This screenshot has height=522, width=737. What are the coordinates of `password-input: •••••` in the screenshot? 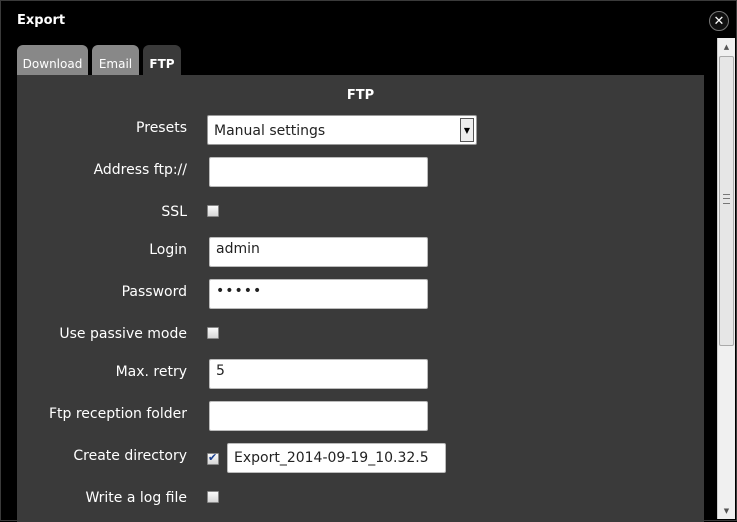 It's located at (318, 294).